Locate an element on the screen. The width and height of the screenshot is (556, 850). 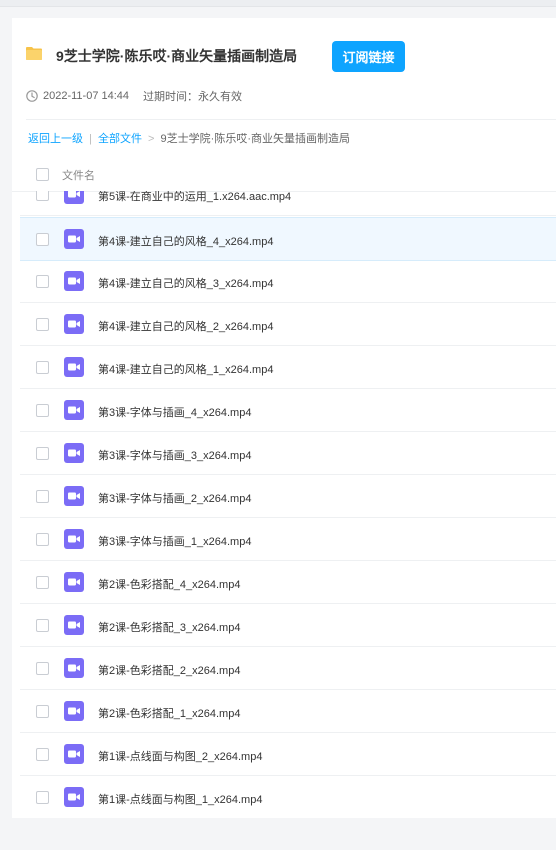
file-row: 第3课-字体与插画_1_x264.mp4 is located at coordinates (288, 539).